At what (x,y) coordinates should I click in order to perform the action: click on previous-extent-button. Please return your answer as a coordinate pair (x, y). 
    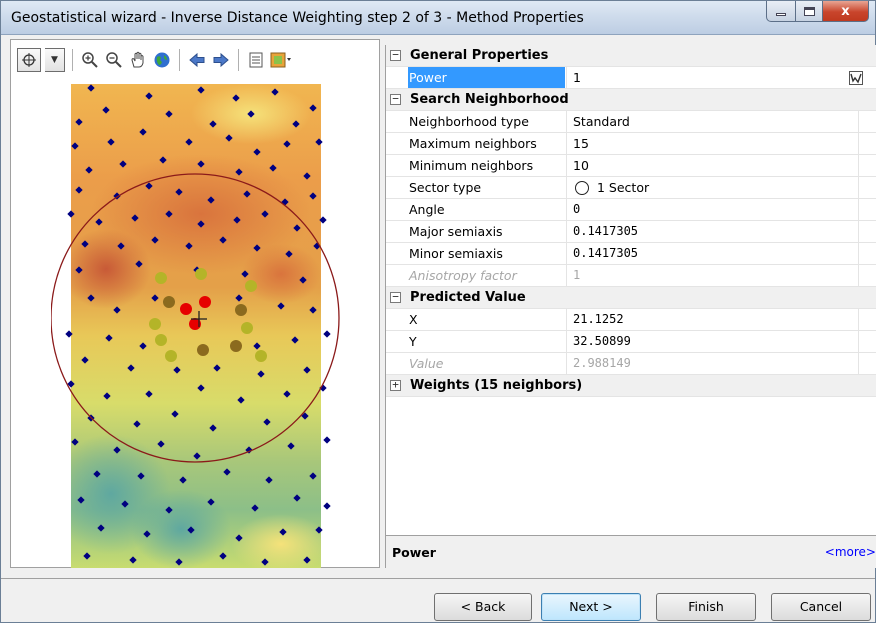
    Looking at the image, I should click on (197, 60).